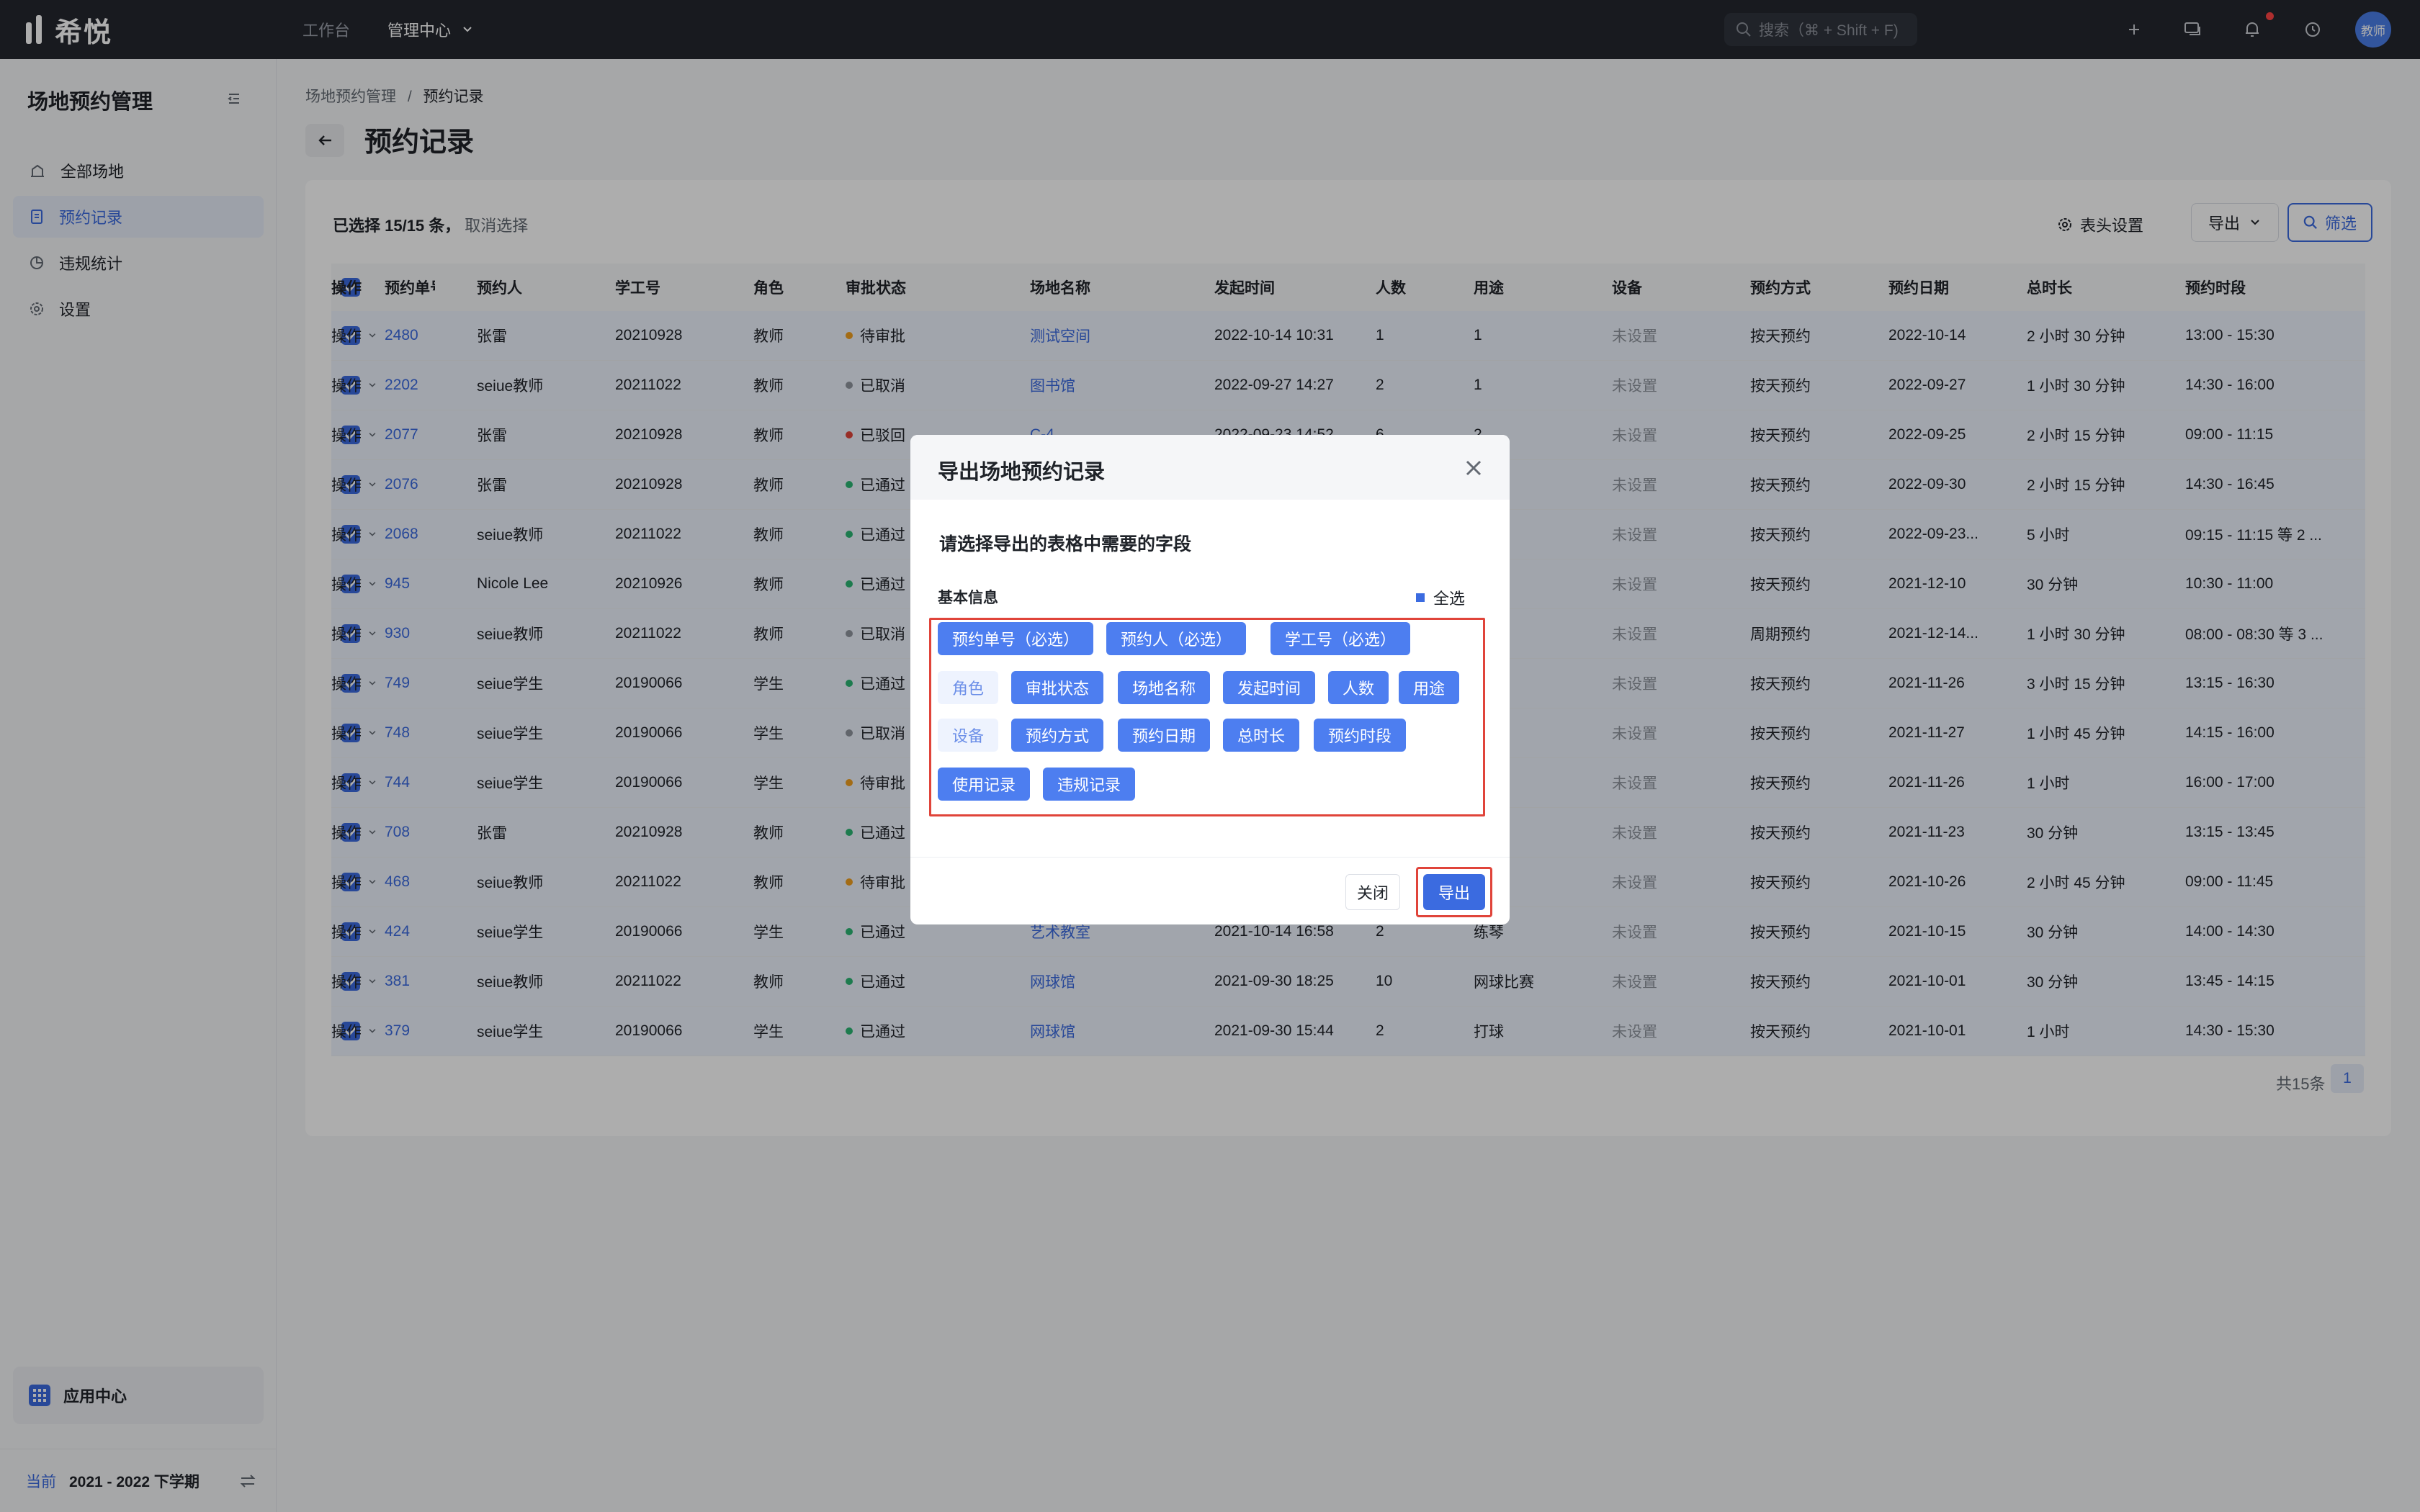 The width and height of the screenshot is (2420, 1512). What do you see at coordinates (968, 598) in the screenshot?
I see `field-group-title: 基本信息` at bounding box center [968, 598].